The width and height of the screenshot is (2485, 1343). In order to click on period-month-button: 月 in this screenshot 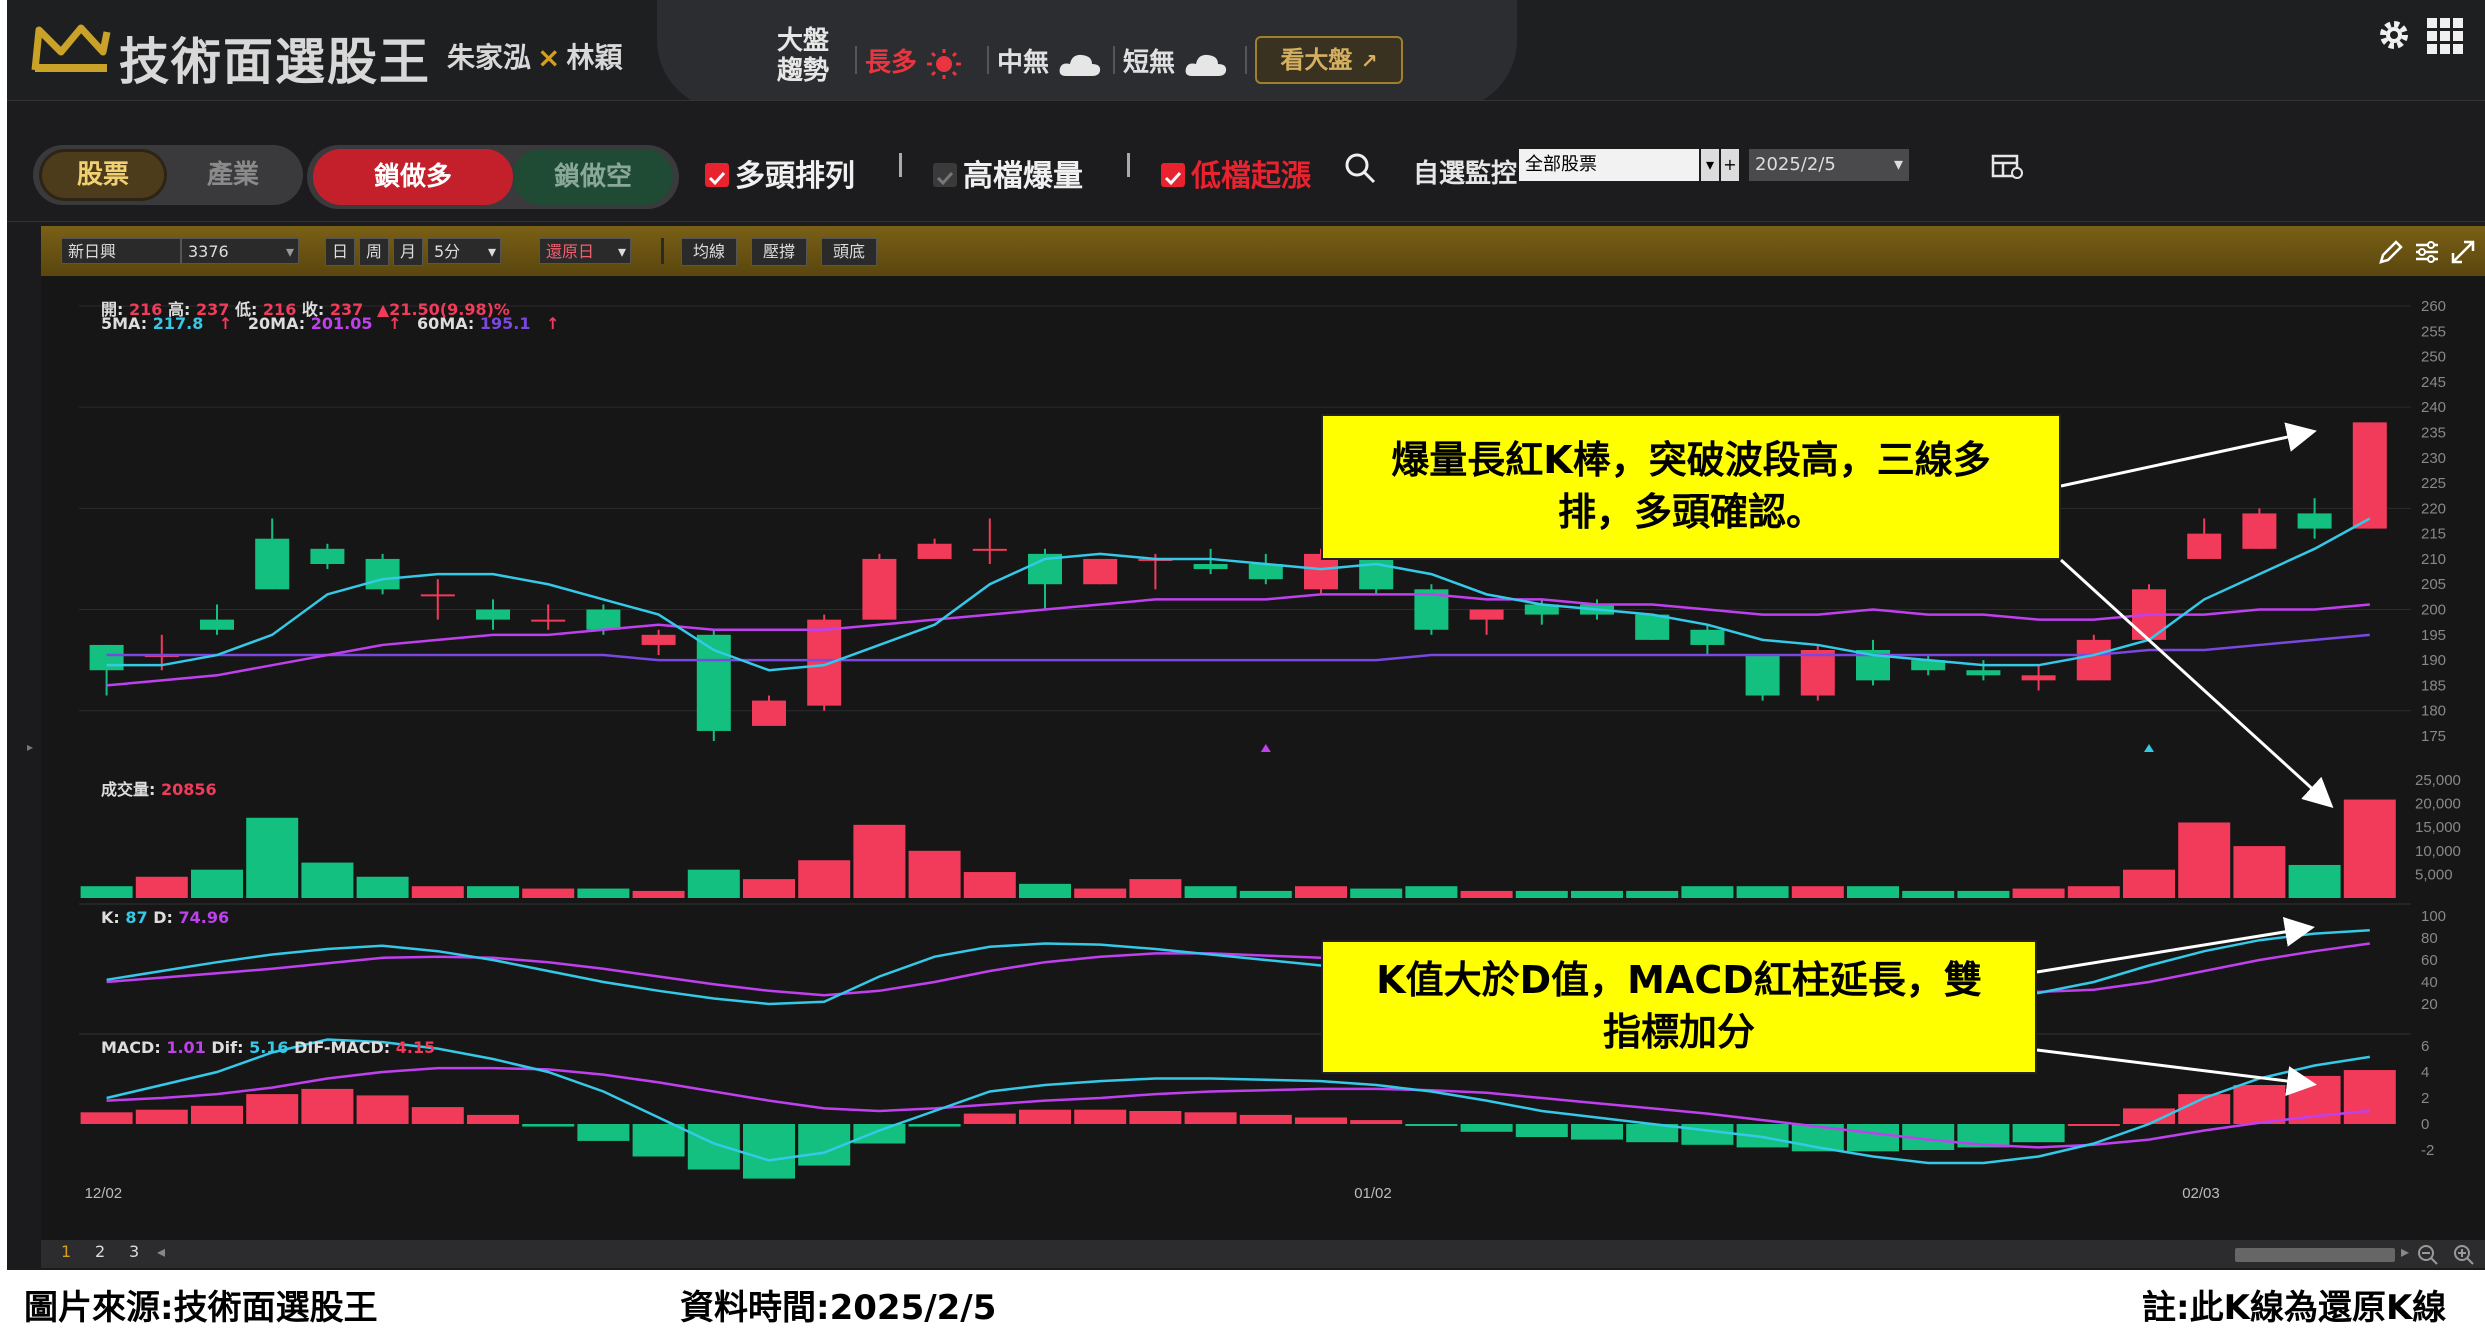, I will do `click(408, 252)`.